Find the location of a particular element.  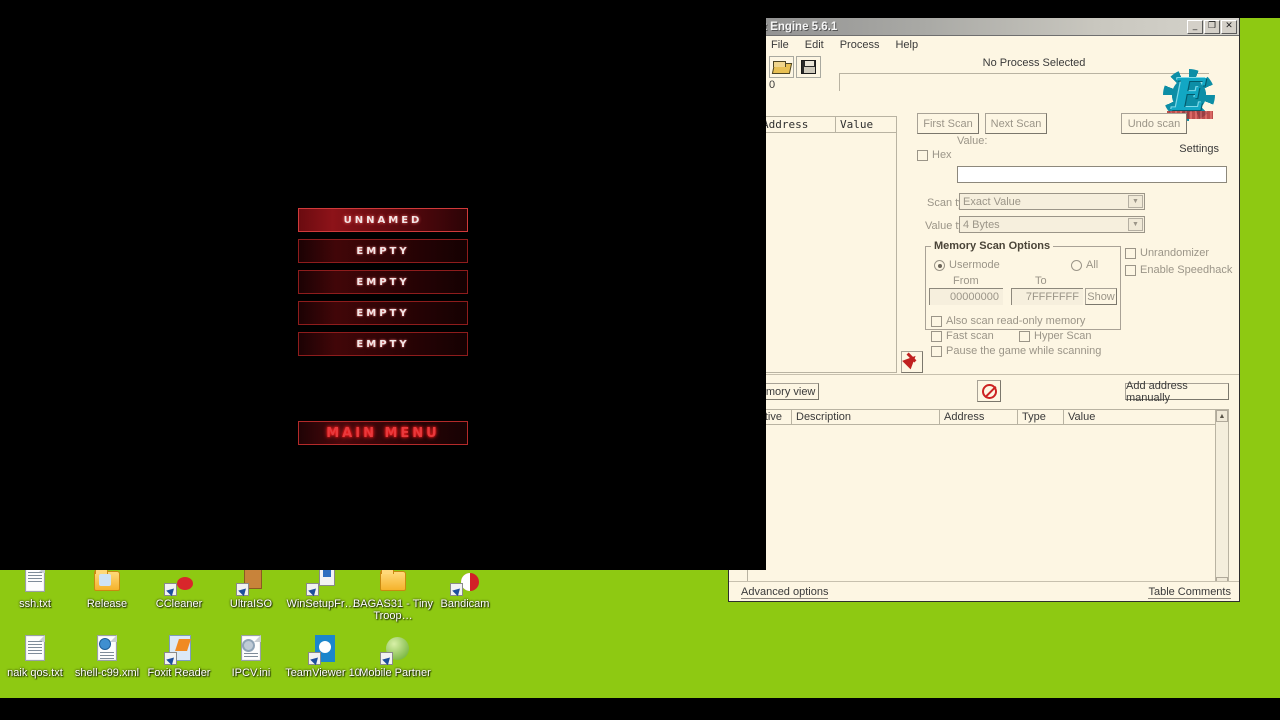

ini-file-icon is located at coordinates (251, 650).